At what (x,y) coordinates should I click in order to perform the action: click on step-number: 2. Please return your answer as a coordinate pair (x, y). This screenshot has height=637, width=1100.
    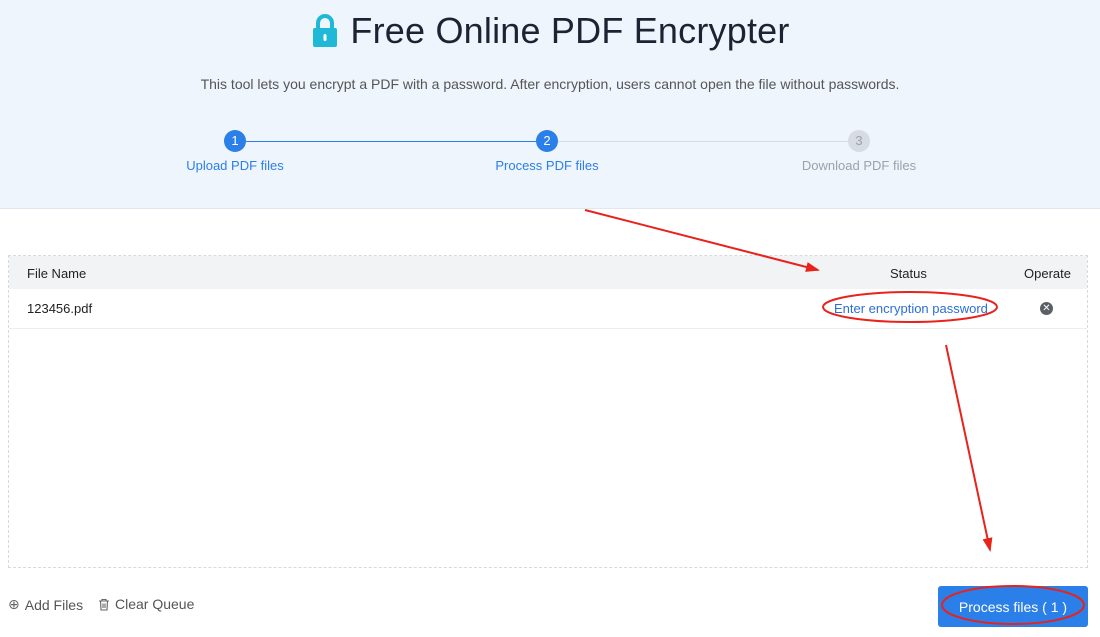
    Looking at the image, I should click on (547, 141).